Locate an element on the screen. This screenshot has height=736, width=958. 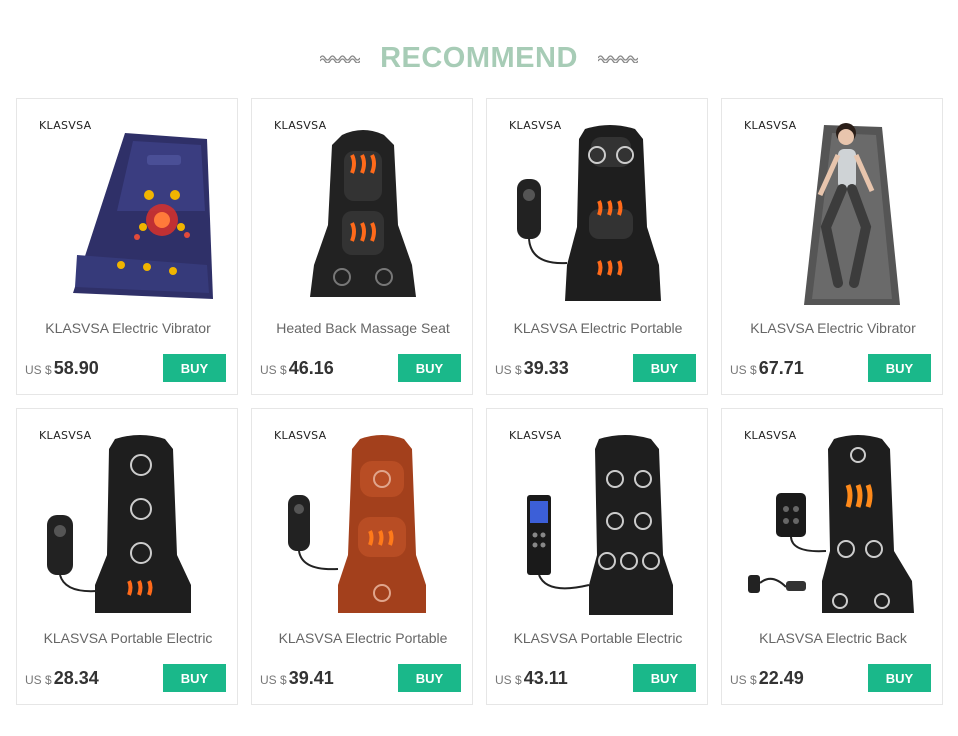
product-name: Heated Back Massage Seat is located at coordinates (362, 329).